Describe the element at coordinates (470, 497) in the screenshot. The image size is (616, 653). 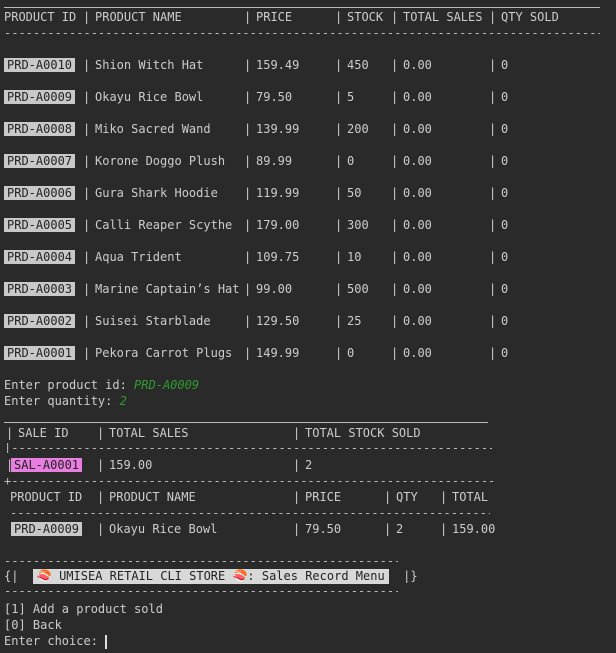
I see `header-item-total: TOTAL` at that location.